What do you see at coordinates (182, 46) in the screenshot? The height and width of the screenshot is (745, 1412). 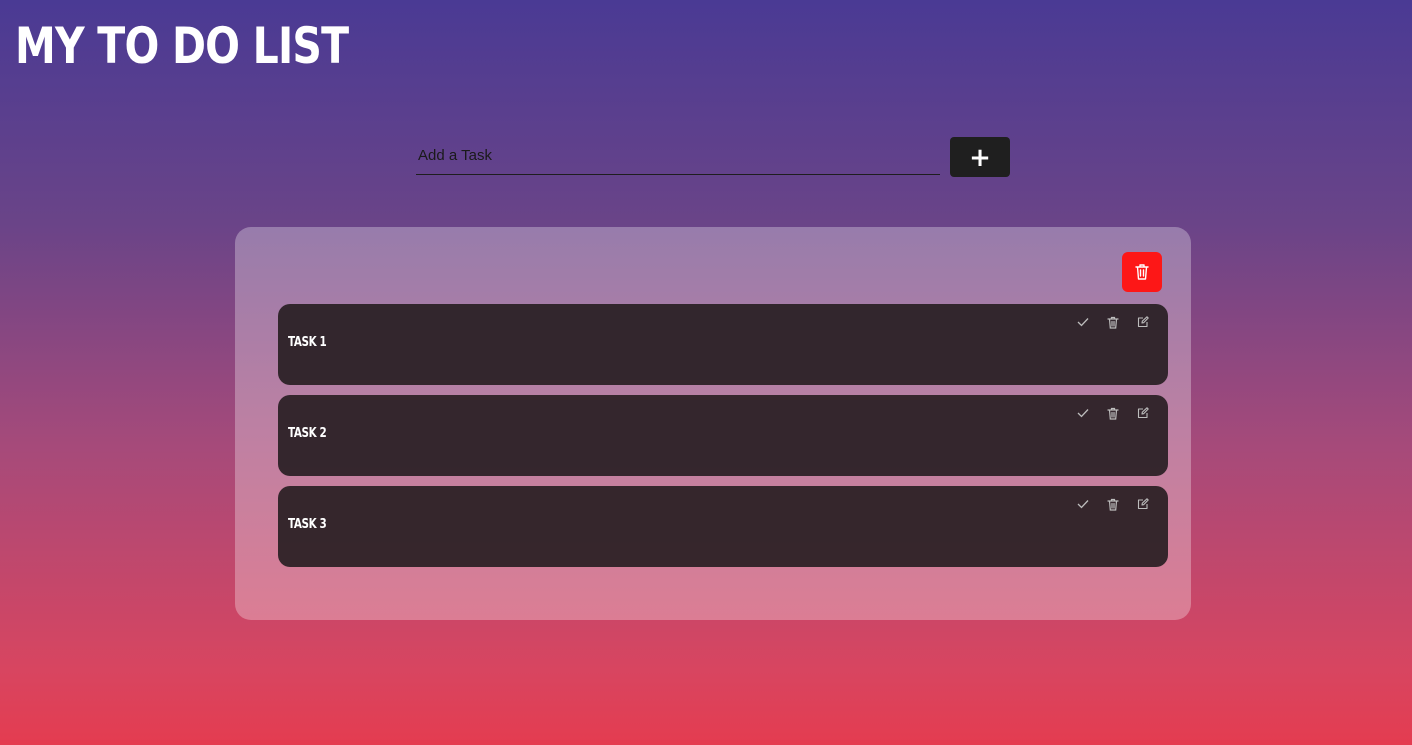 I see `page-title: MY TO DO LIST` at bounding box center [182, 46].